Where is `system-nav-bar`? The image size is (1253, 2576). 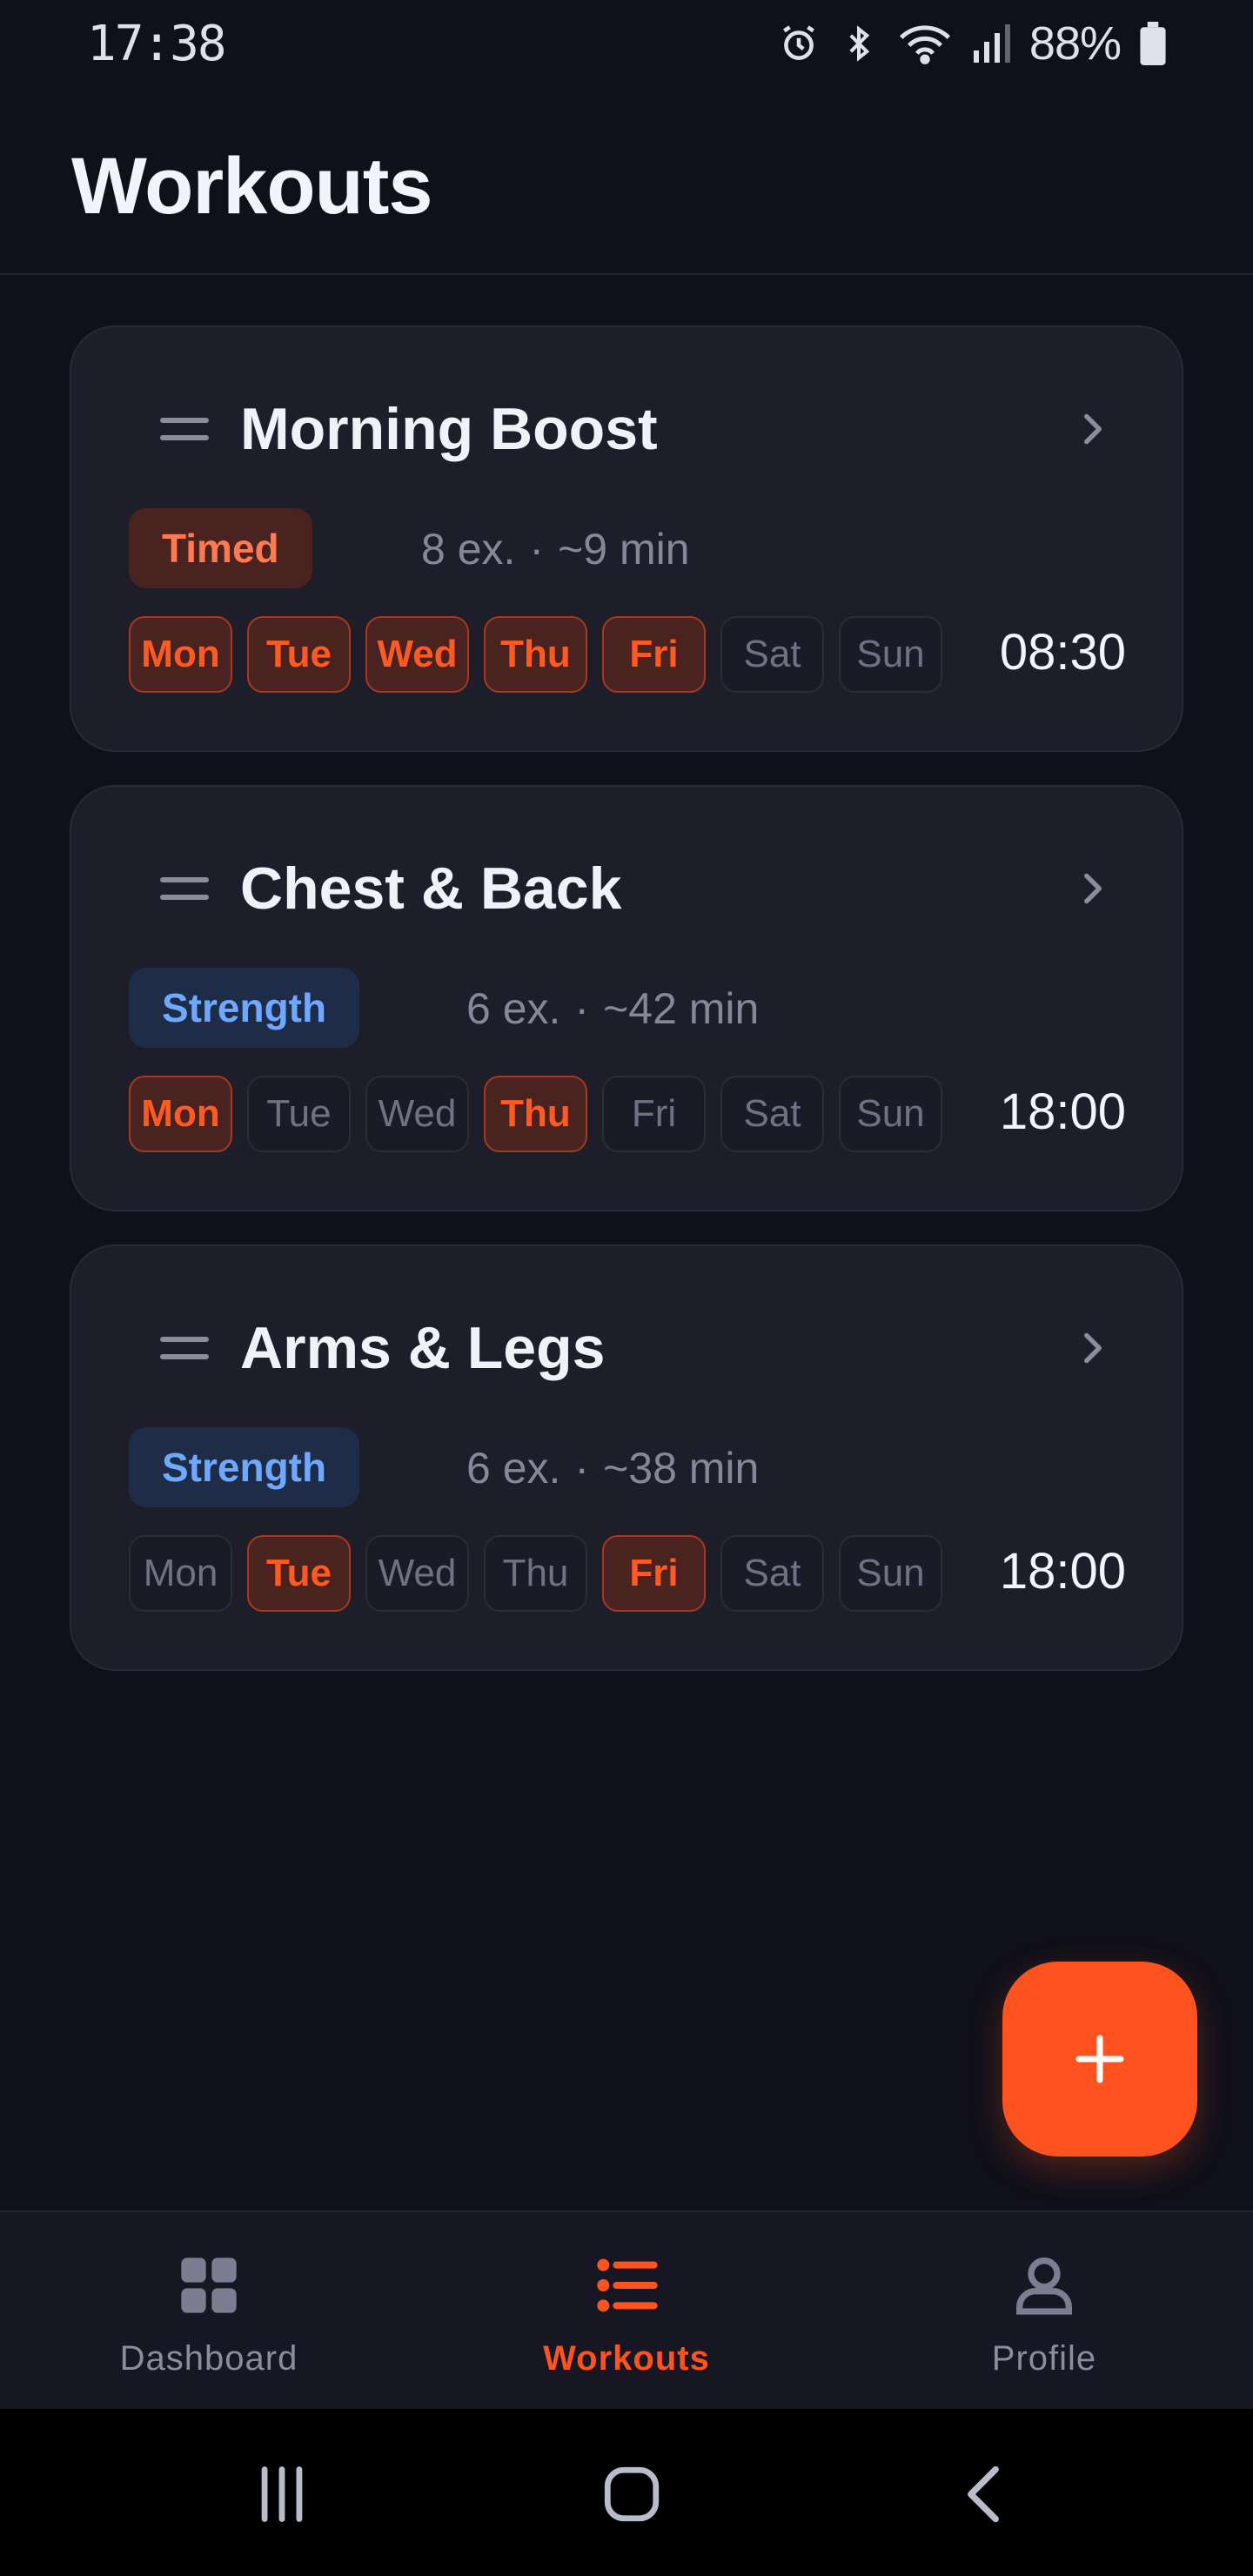
system-nav-bar is located at coordinates (626, 2492).